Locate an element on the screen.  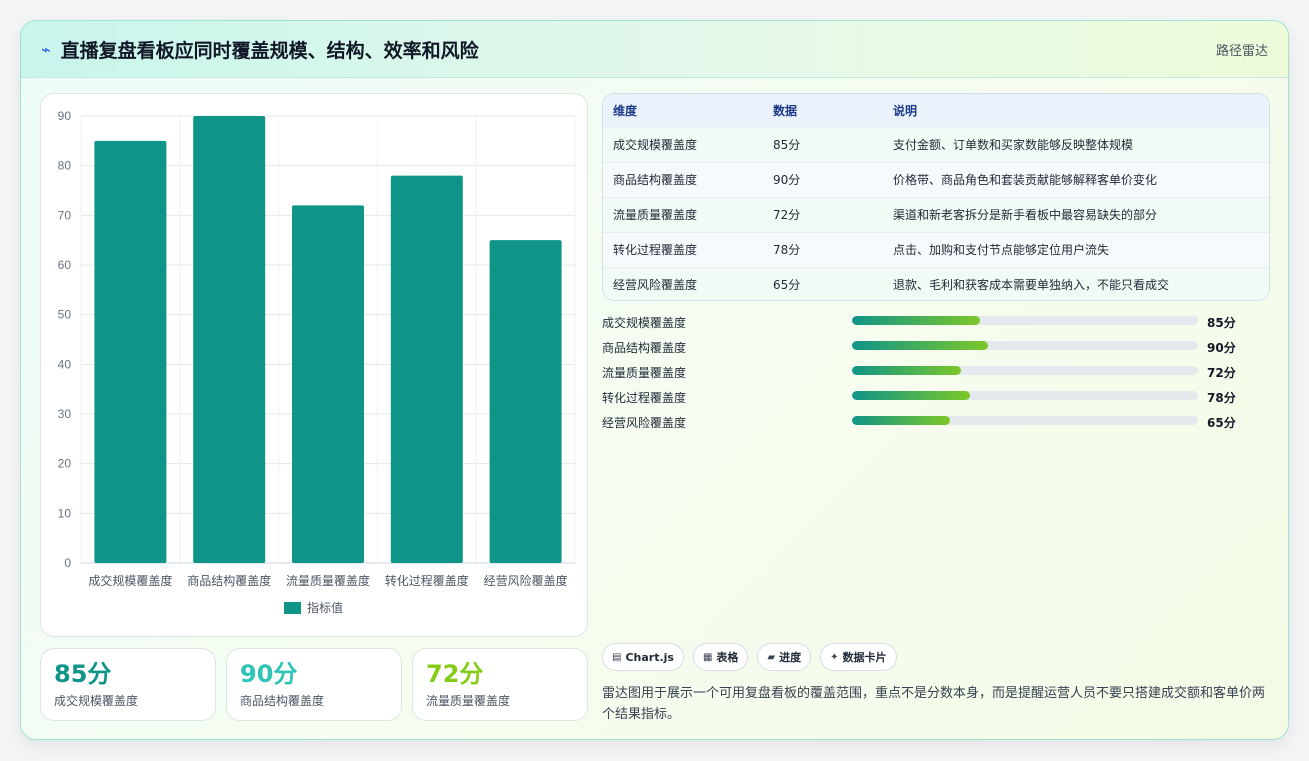
tag-data-card: ✦ 数据卡片 is located at coordinates (858, 657).